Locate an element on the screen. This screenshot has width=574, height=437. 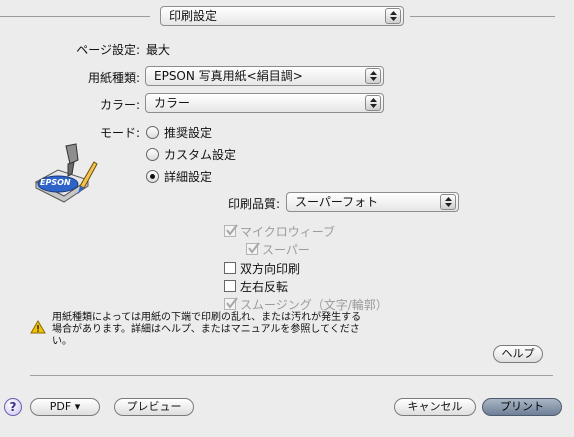
checkbox-smoothing-label: スムージング（文字/輪郭） is located at coordinates (314, 305).